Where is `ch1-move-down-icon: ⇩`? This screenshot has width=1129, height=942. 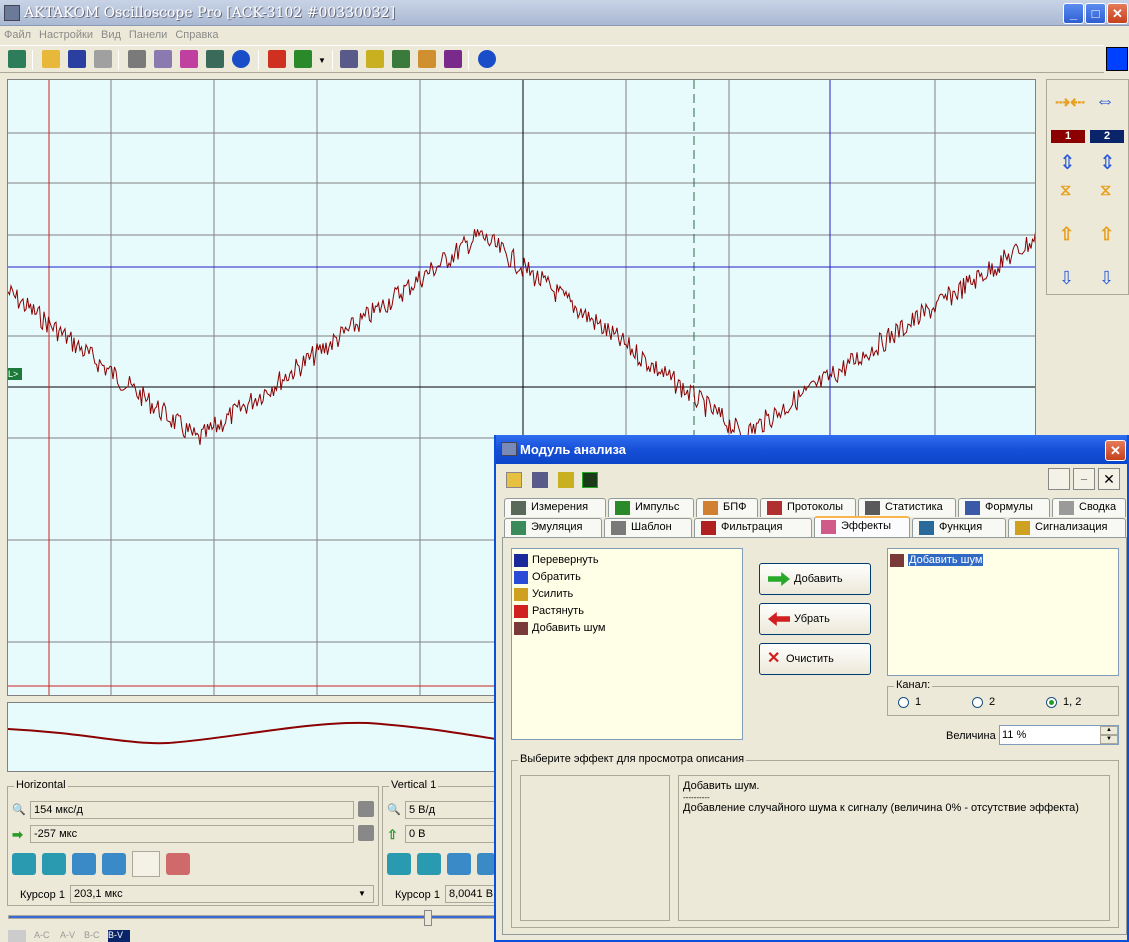 ch1-move-down-icon: ⇩ is located at coordinates (1066, 278).